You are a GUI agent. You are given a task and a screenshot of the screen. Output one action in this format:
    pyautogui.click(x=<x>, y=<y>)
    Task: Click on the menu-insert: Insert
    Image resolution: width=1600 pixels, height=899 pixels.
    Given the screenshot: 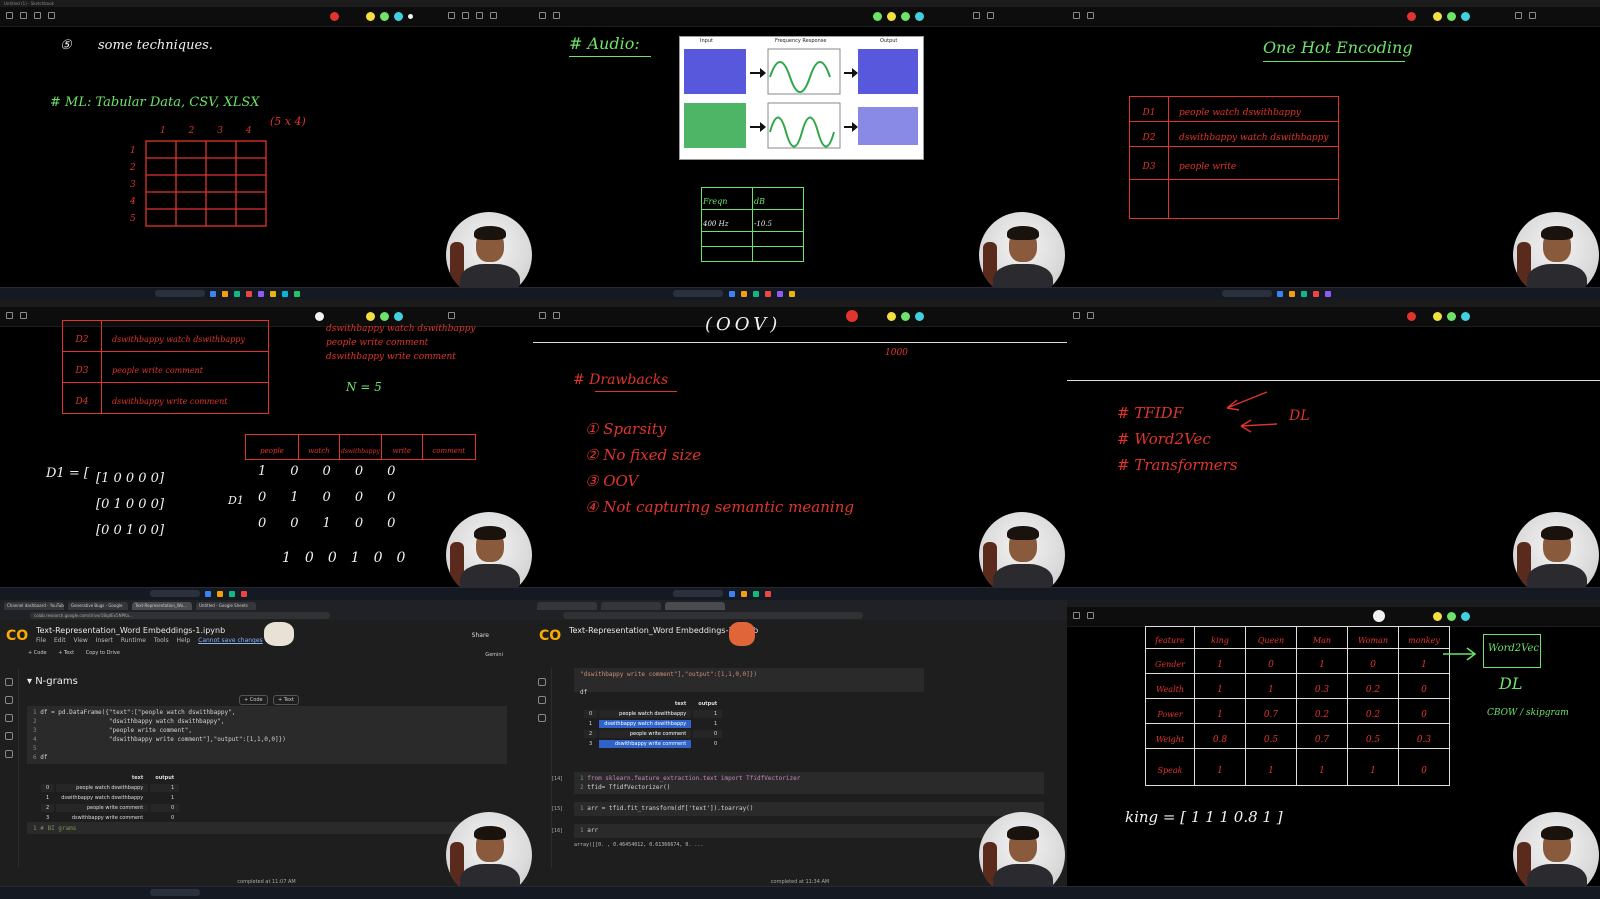 What is the action you would take?
    pyautogui.click(x=104, y=640)
    